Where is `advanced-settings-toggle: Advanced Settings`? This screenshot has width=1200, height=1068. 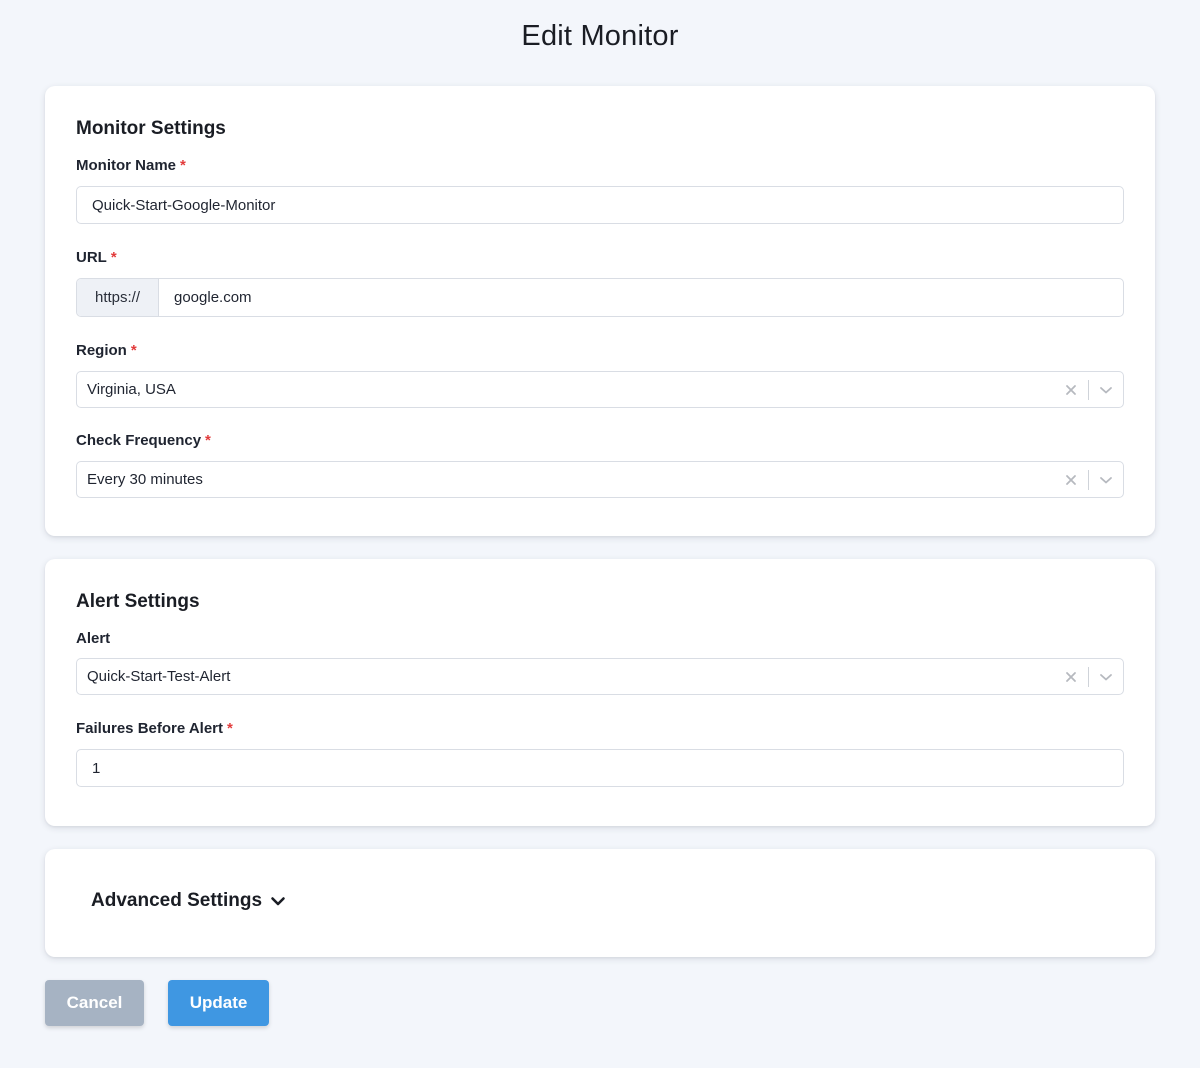
advanced-settings-toggle: Advanced Settings is located at coordinates (188, 901).